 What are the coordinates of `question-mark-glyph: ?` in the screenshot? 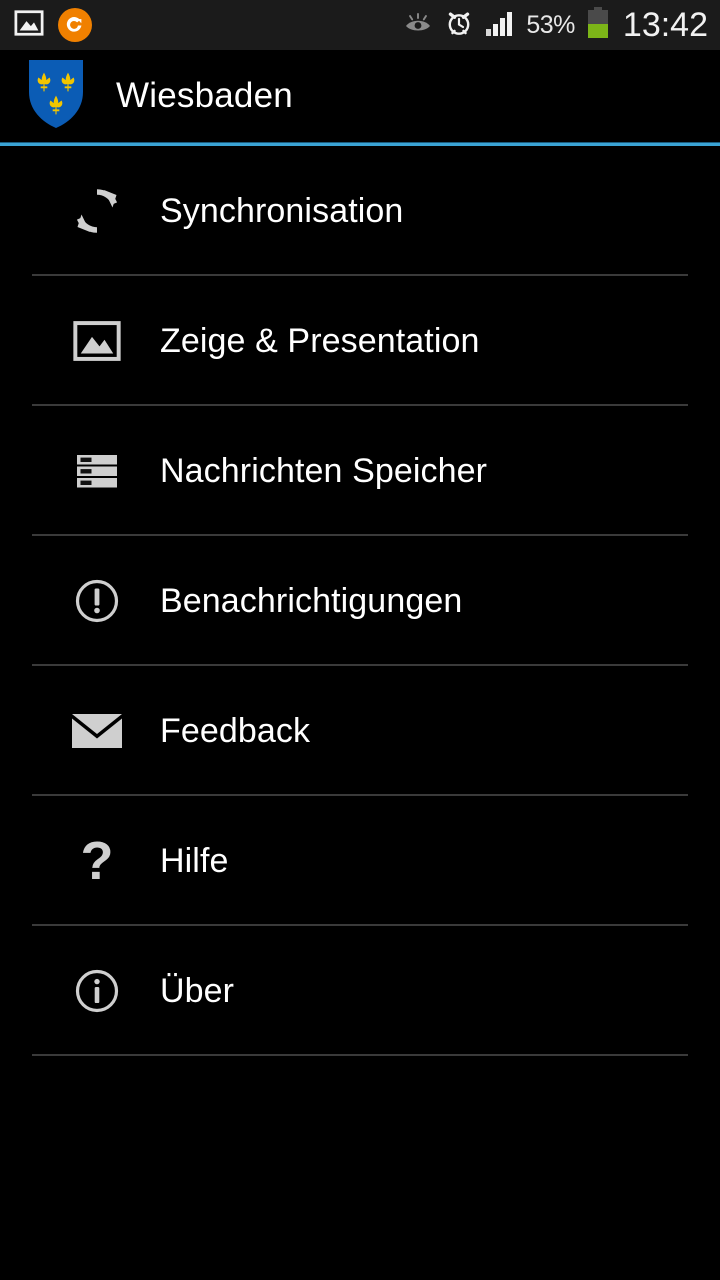 It's located at (97, 861).